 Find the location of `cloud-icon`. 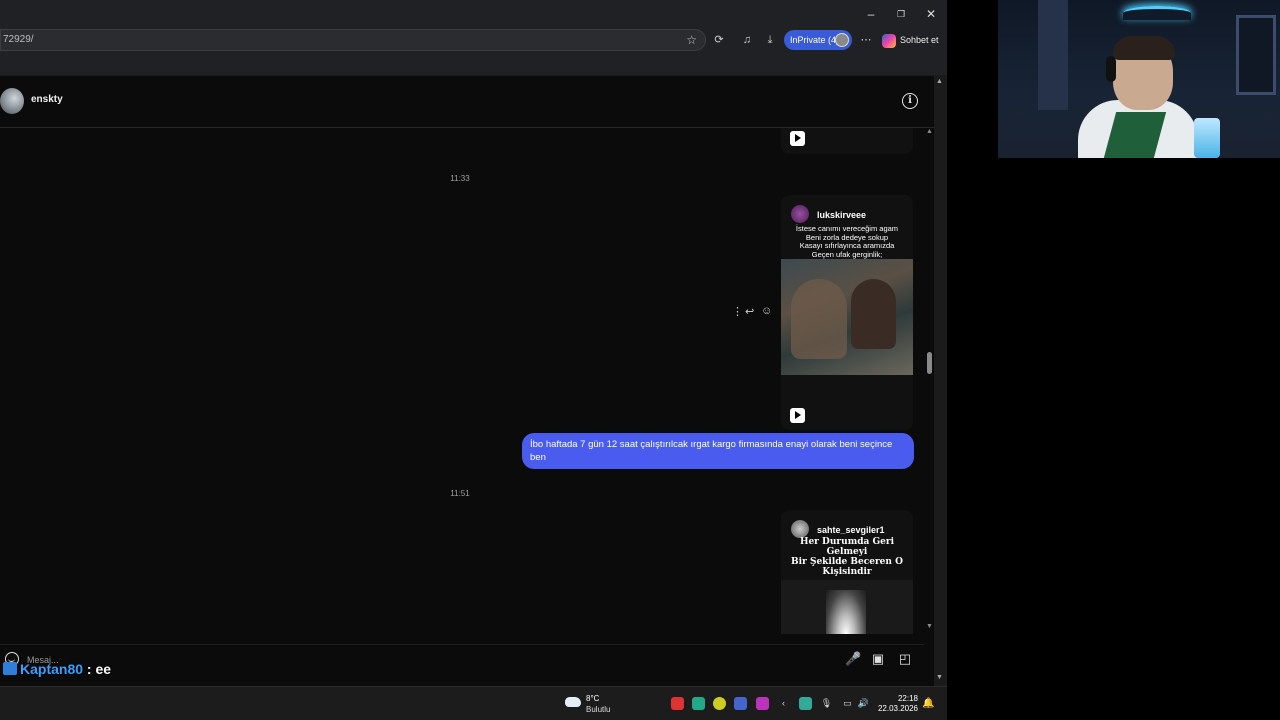

cloud-icon is located at coordinates (573, 702).